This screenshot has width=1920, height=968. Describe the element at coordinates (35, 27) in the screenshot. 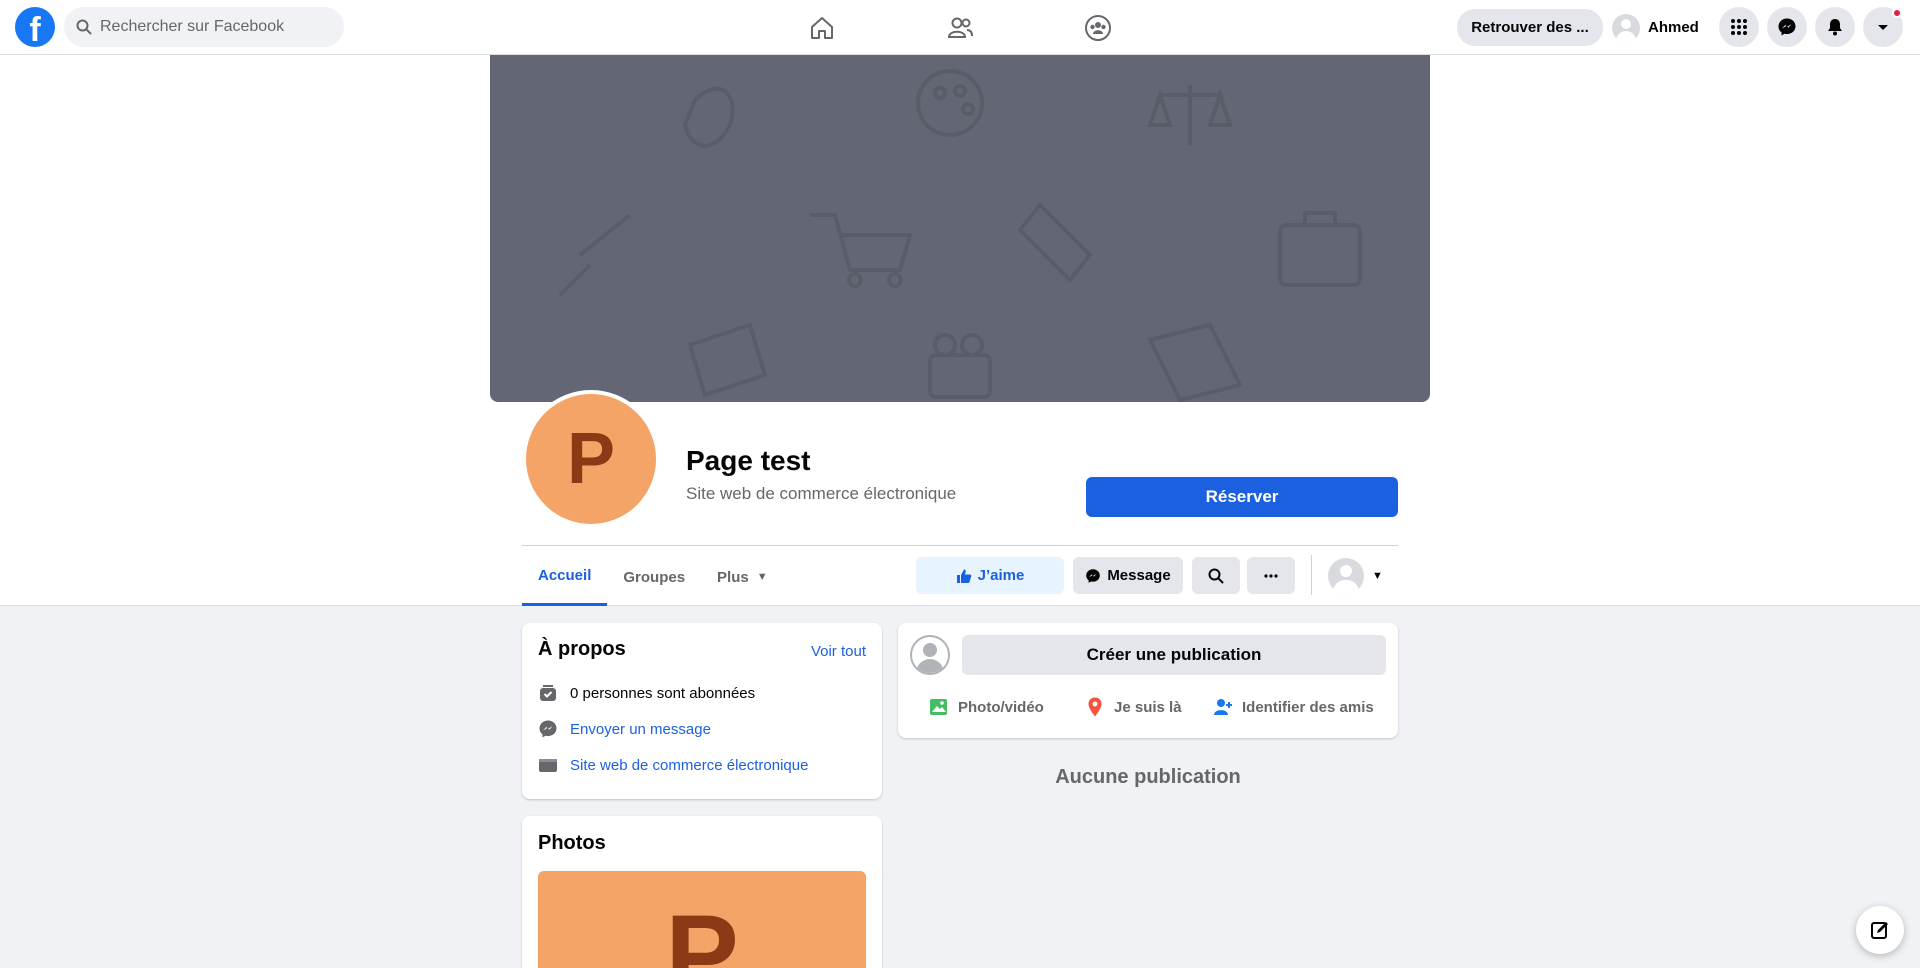

I see `facebook-logo: f` at that location.